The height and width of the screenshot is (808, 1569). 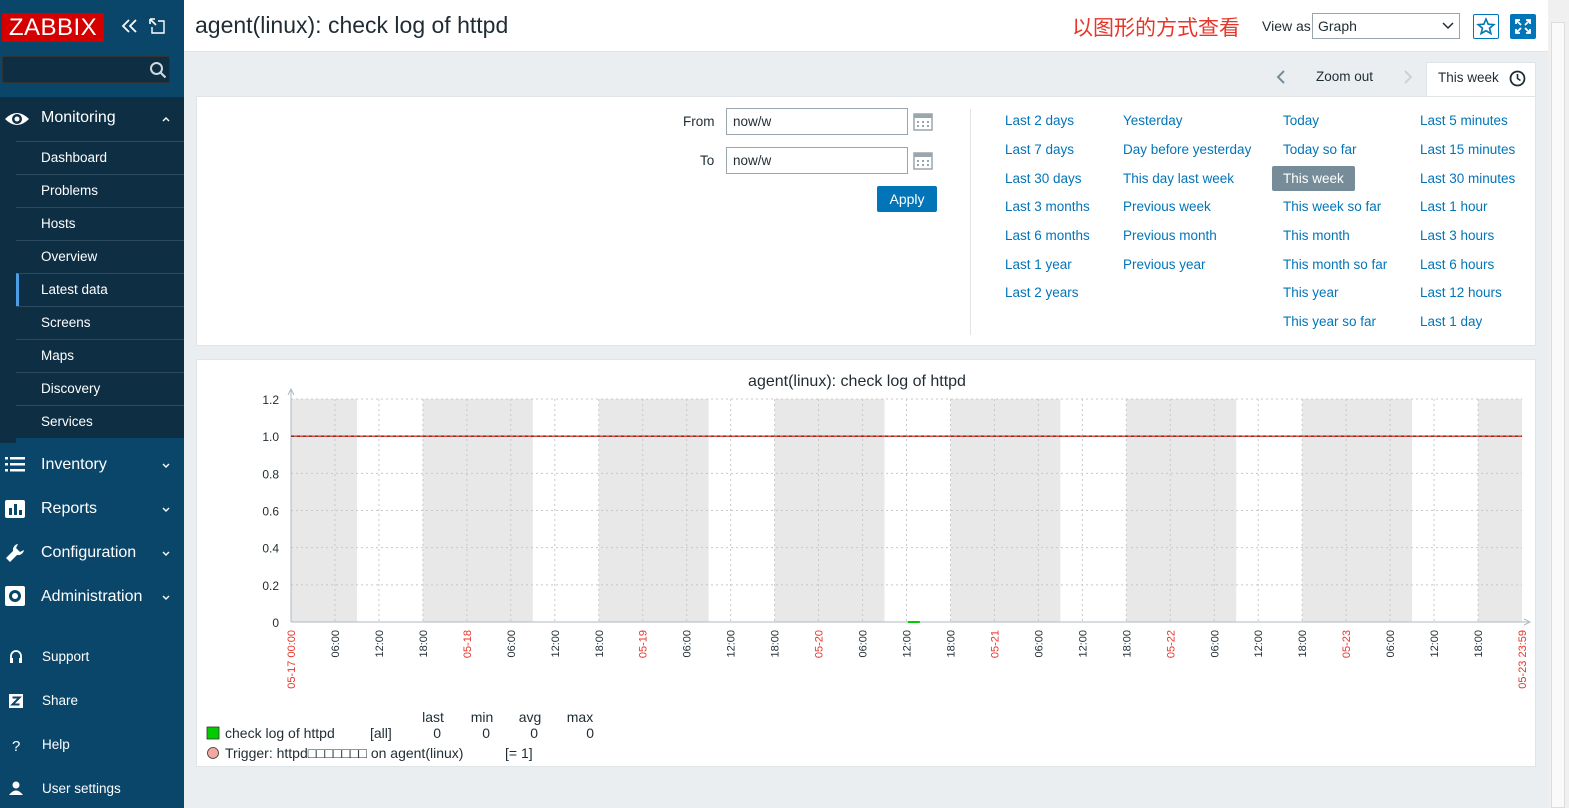 What do you see at coordinates (1451, 321) in the screenshot?
I see `quick-range-link: Last 1 day` at bounding box center [1451, 321].